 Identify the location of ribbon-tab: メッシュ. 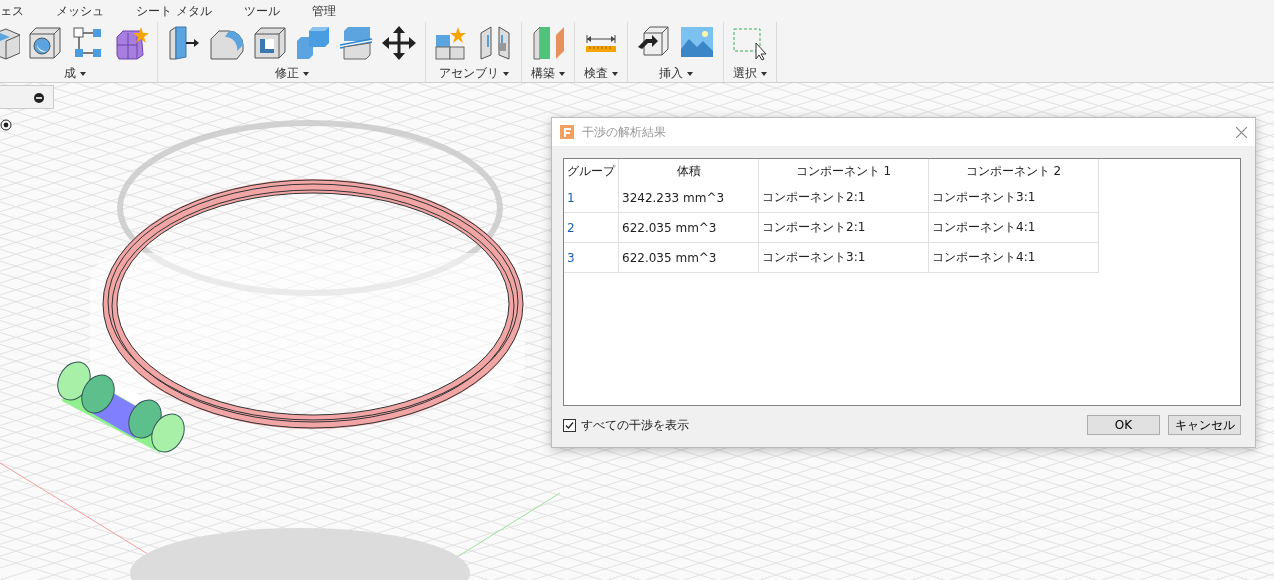
(80, 11).